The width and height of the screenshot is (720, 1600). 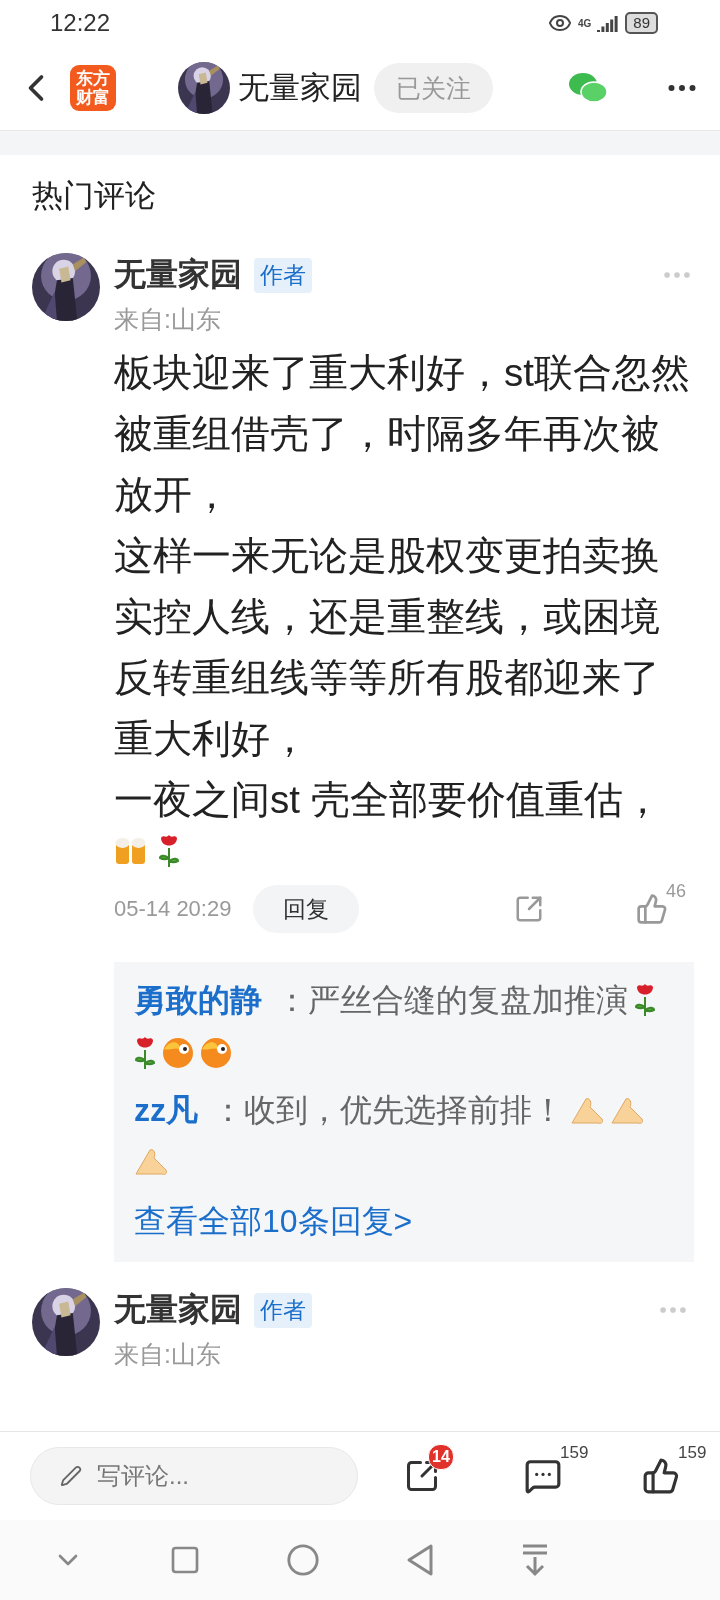 I want to click on wechat-icon, so click(x=588, y=88).